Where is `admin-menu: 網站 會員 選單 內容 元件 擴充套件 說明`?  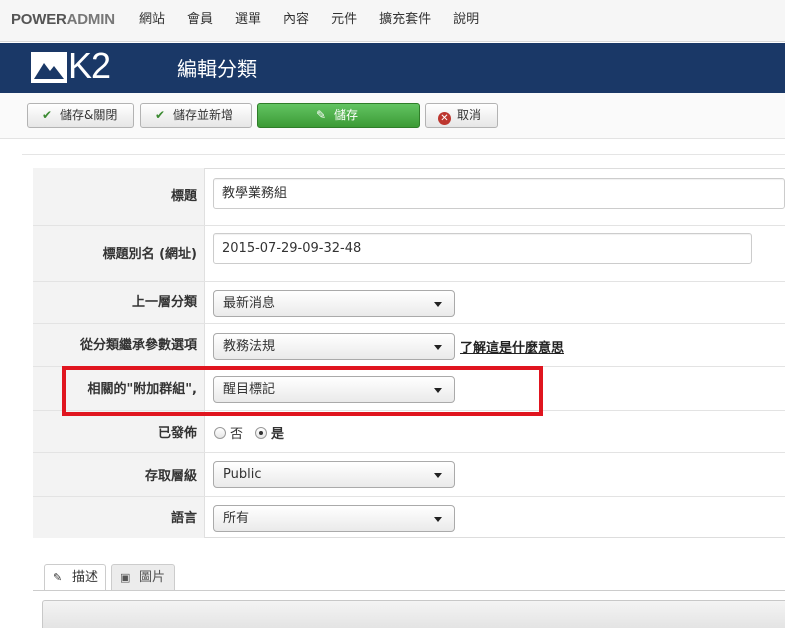 admin-menu: 網站 會員 選單 內容 元件 擴充套件 說明 is located at coordinates (309, 21).